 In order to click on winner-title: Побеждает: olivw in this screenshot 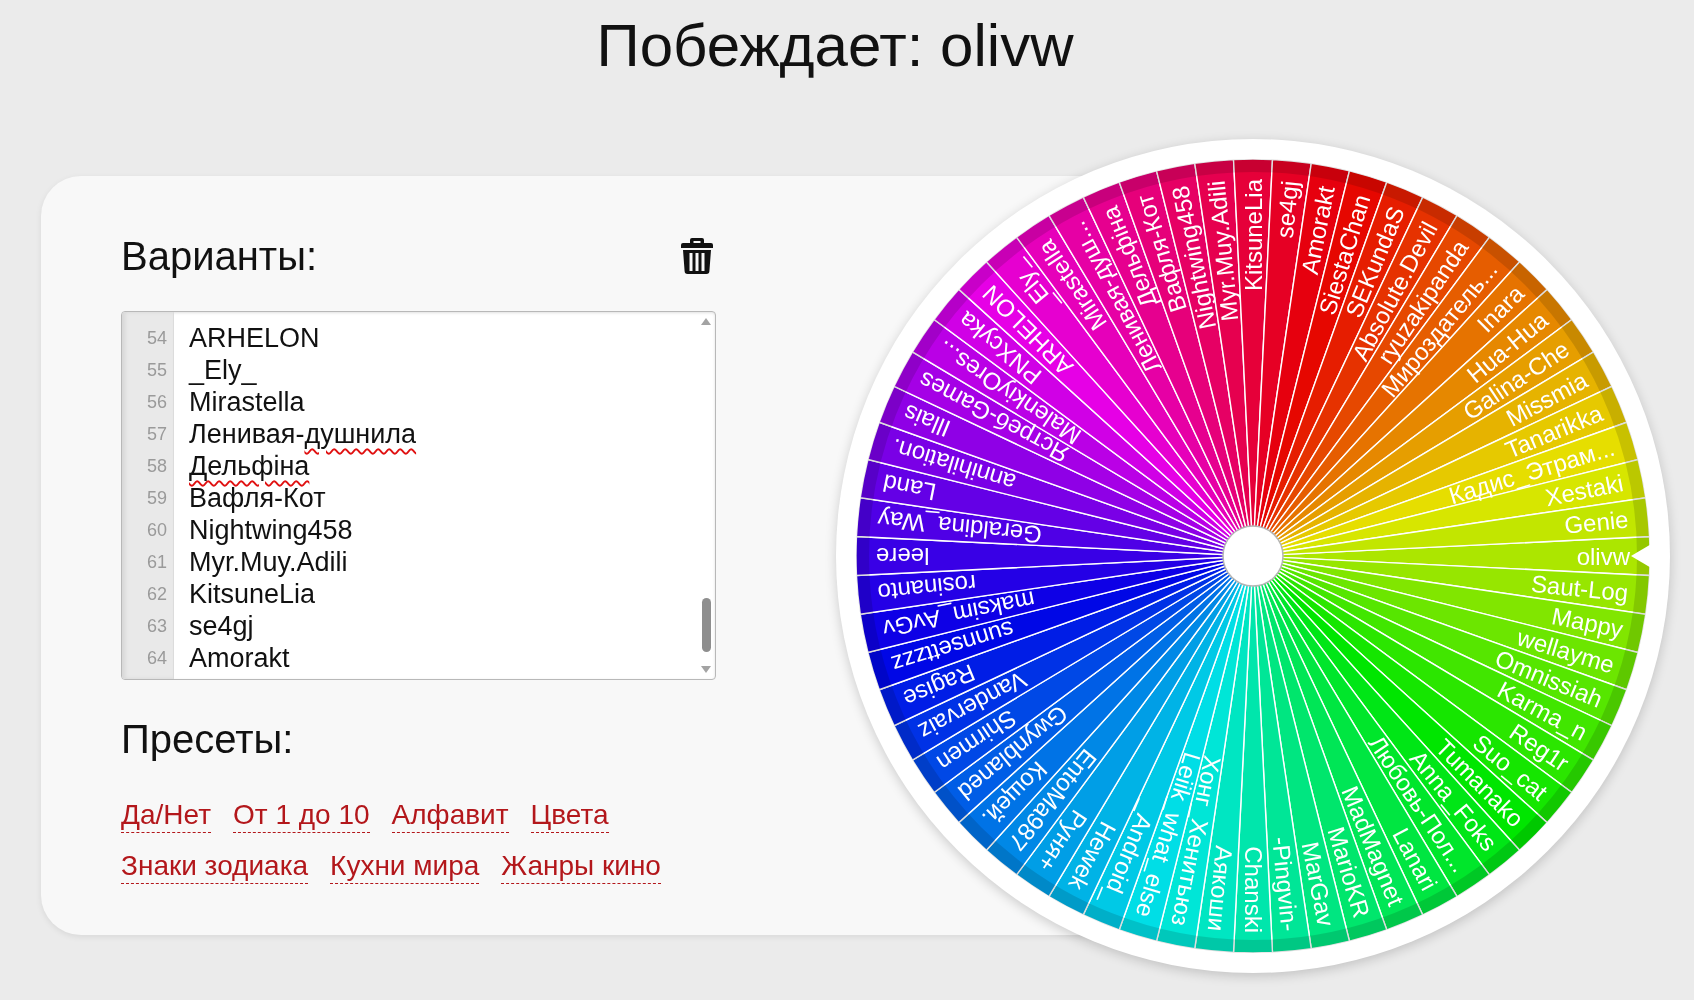, I will do `click(835, 46)`.